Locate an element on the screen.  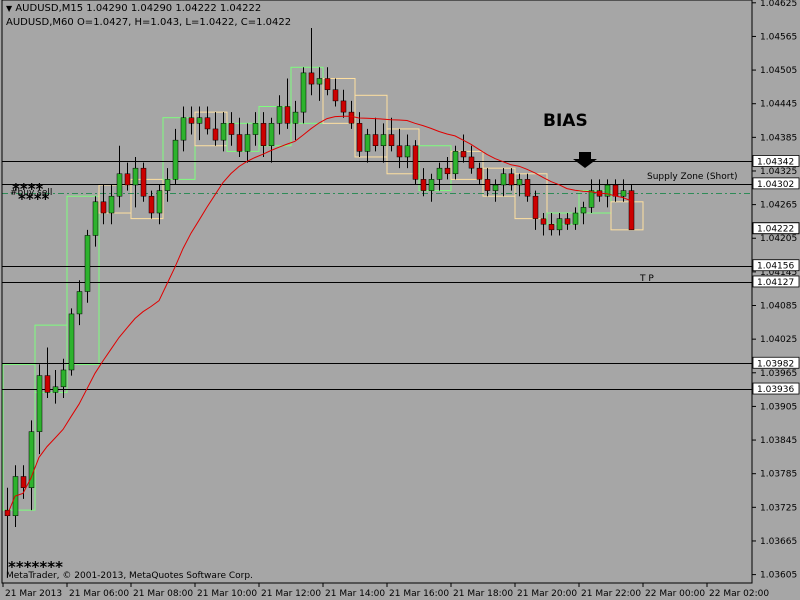
price-tick-label: 1.03965 is located at coordinates (778, 374).